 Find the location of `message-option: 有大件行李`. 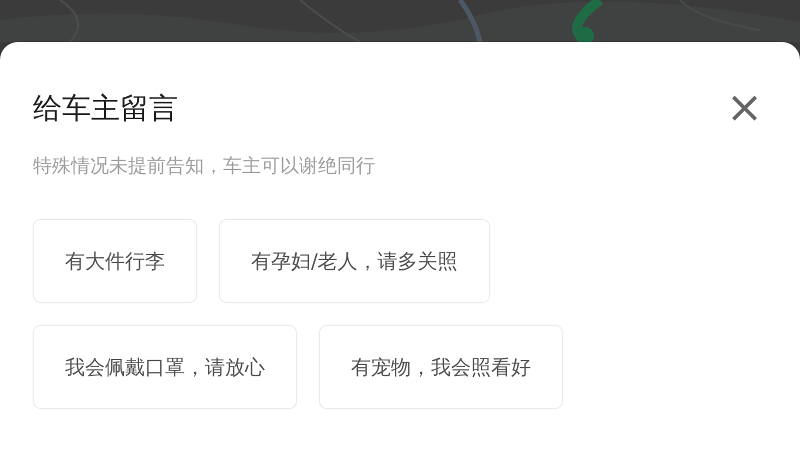

message-option: 有大件行李 is located at coordinates (115, 260).